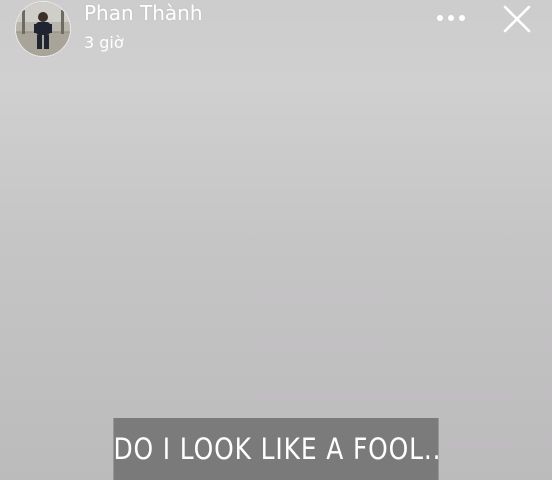 The height and width of the screenshot is (480, 552). Describe the element at coordinates (143, 13) in the screenshot. I see `author-name: Phan Thành` at that location.